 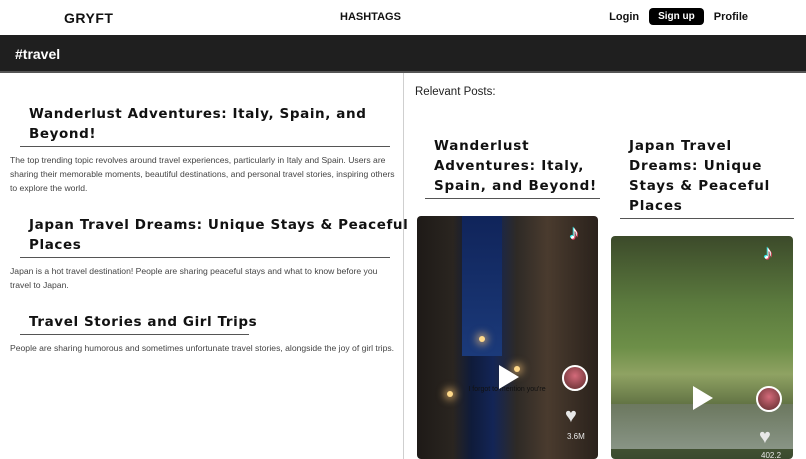 I want to click on relevant-posts-label: Relevant Posts:, so click(x=455, y=92).